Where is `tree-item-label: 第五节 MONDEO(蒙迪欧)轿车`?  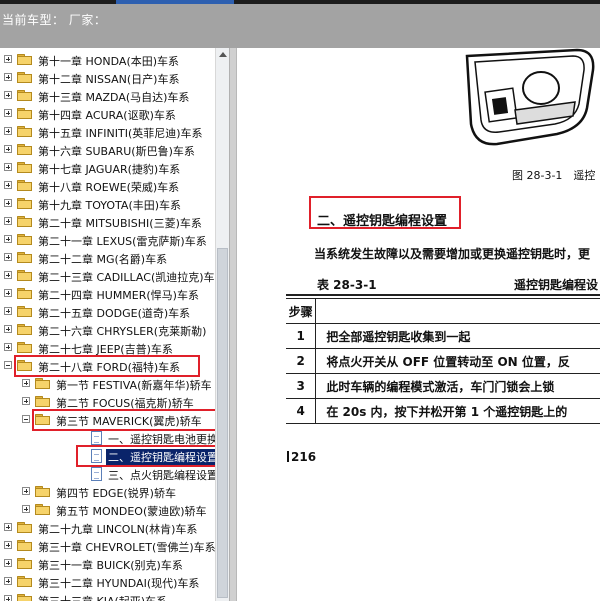
tree-item-label: 第五节 MONDEO(蒙迪欧)轿车 is located at coordinates (131, 511).